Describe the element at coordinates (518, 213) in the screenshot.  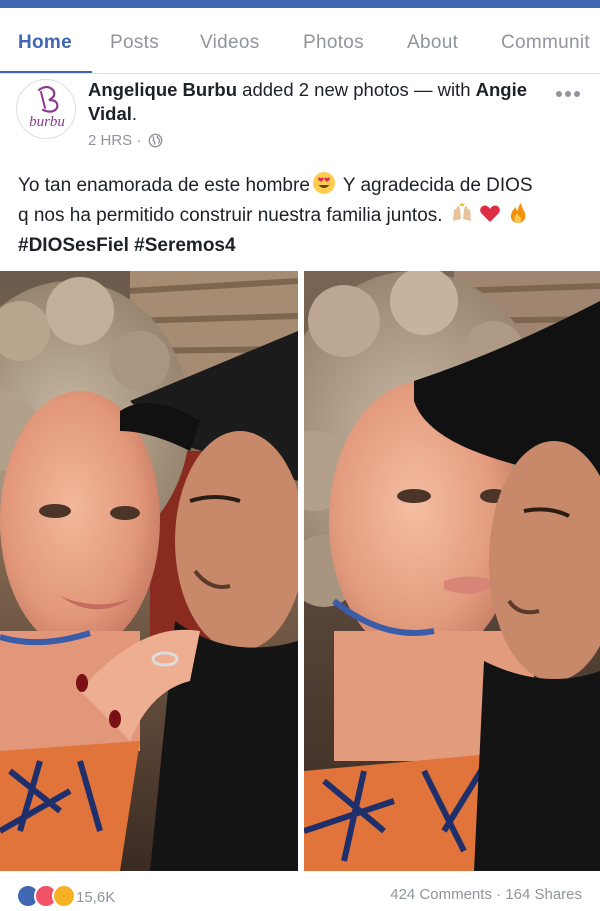
I see `fire-emoji` at that location.